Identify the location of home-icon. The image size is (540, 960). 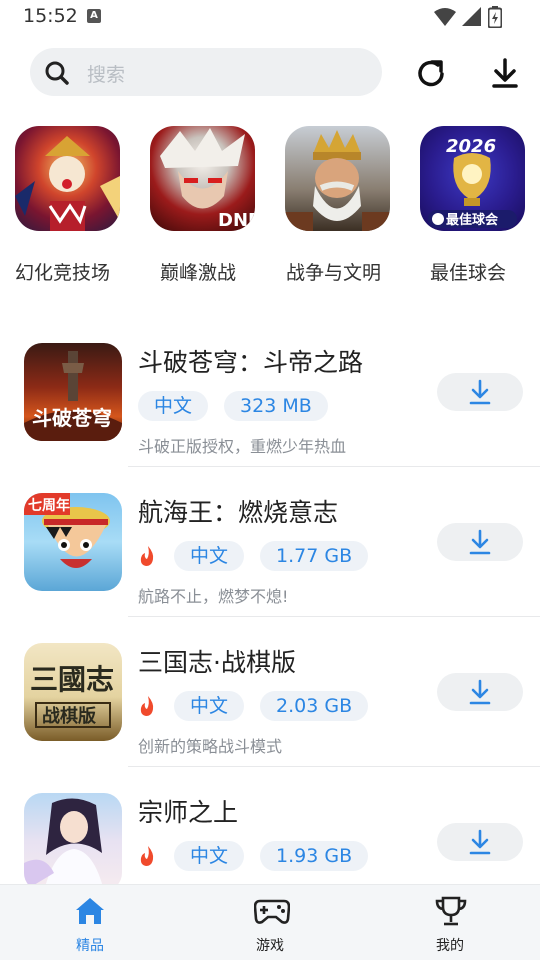
(90, 911).